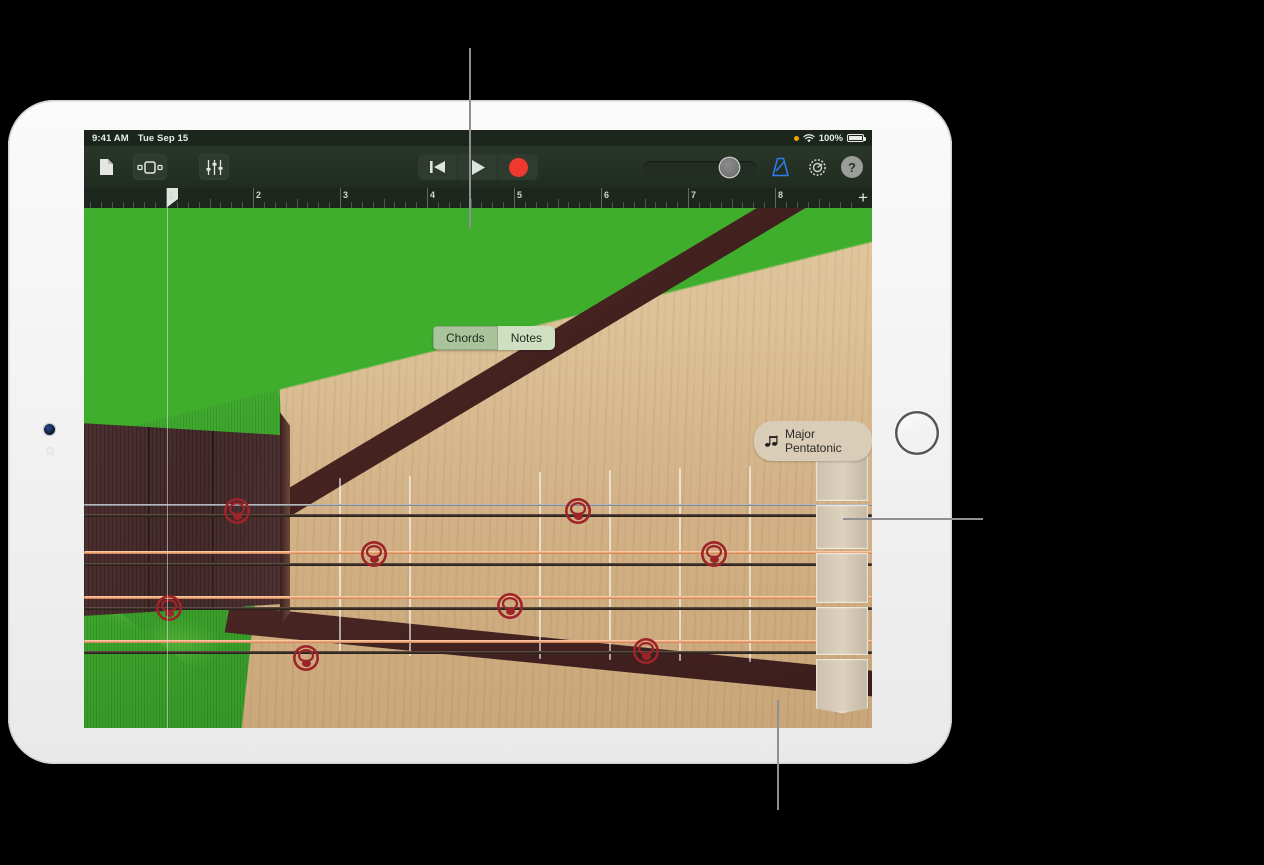  Describe the element at coordinates (167, 458) in the screenshot. I see `playhead-line` at that location.